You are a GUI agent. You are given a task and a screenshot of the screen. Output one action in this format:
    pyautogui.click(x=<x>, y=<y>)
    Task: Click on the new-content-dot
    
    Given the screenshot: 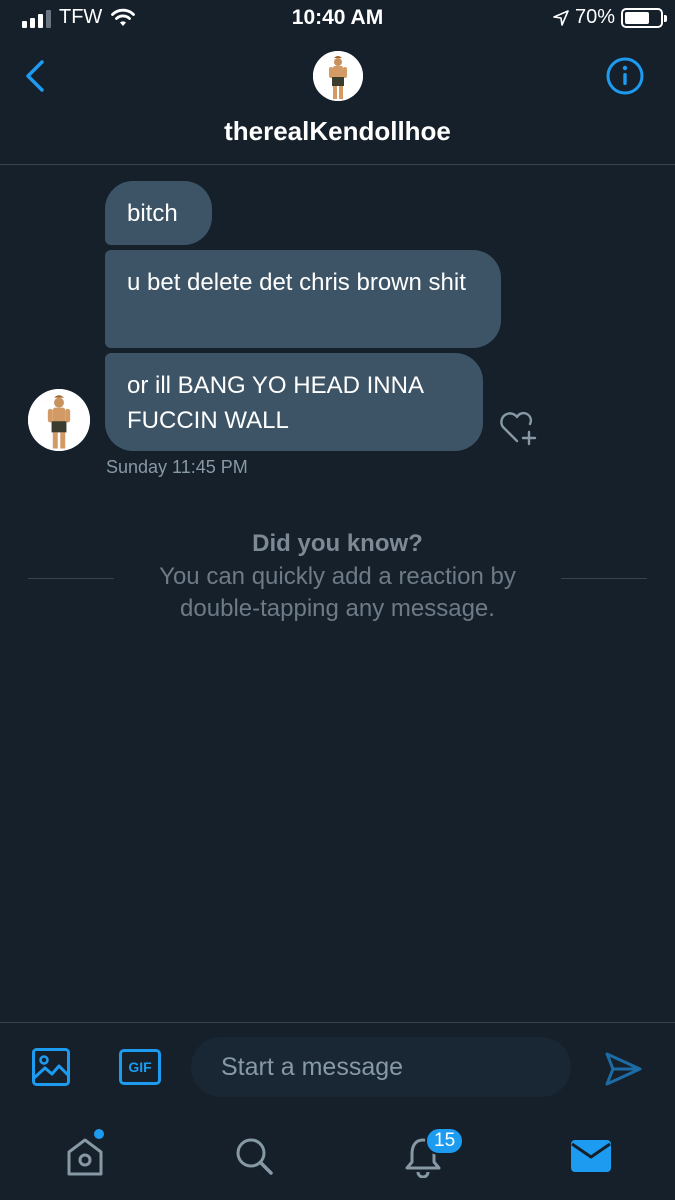 What is the action you would take?
    pyautogui.click(x=99, y=1134)
    